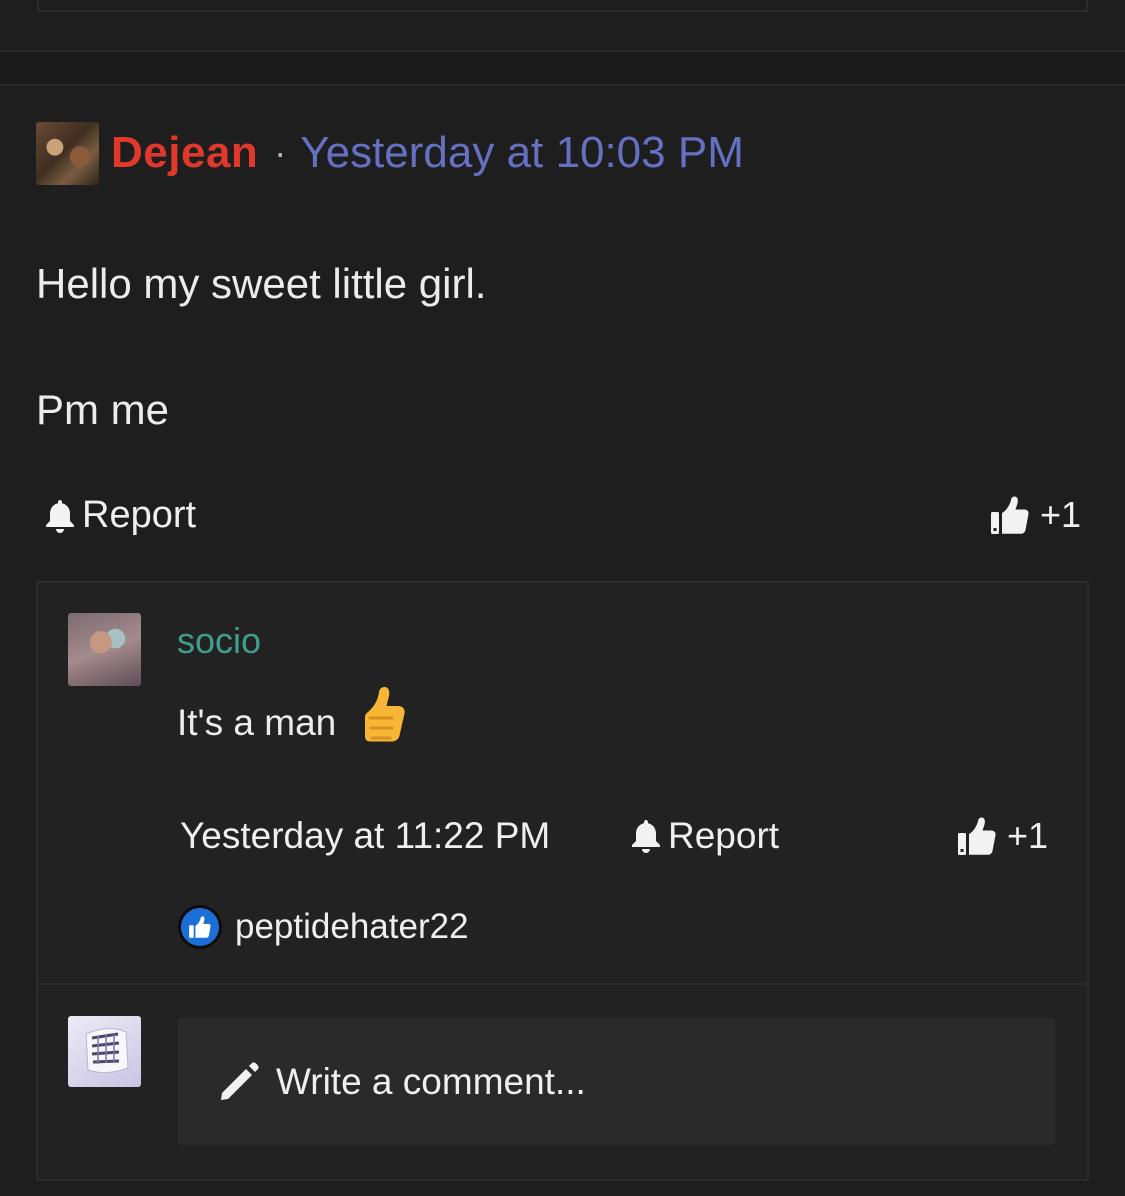 This screenshot has width=1125, height=1196. What do you see at coordinates (257, 722) in the screenshot?
I see `comment-text-content: It's a man` at bounding box center [257, 722].